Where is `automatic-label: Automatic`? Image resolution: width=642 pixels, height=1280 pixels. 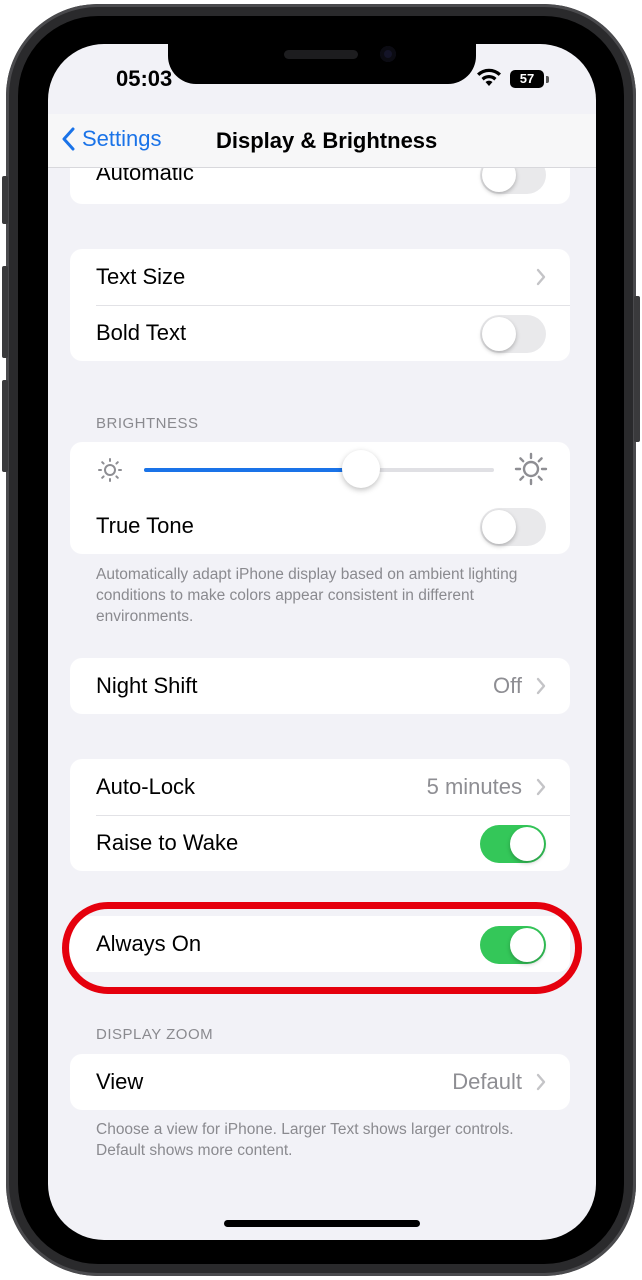 automatic-label: Automatic is located at coordinates (145, 176).